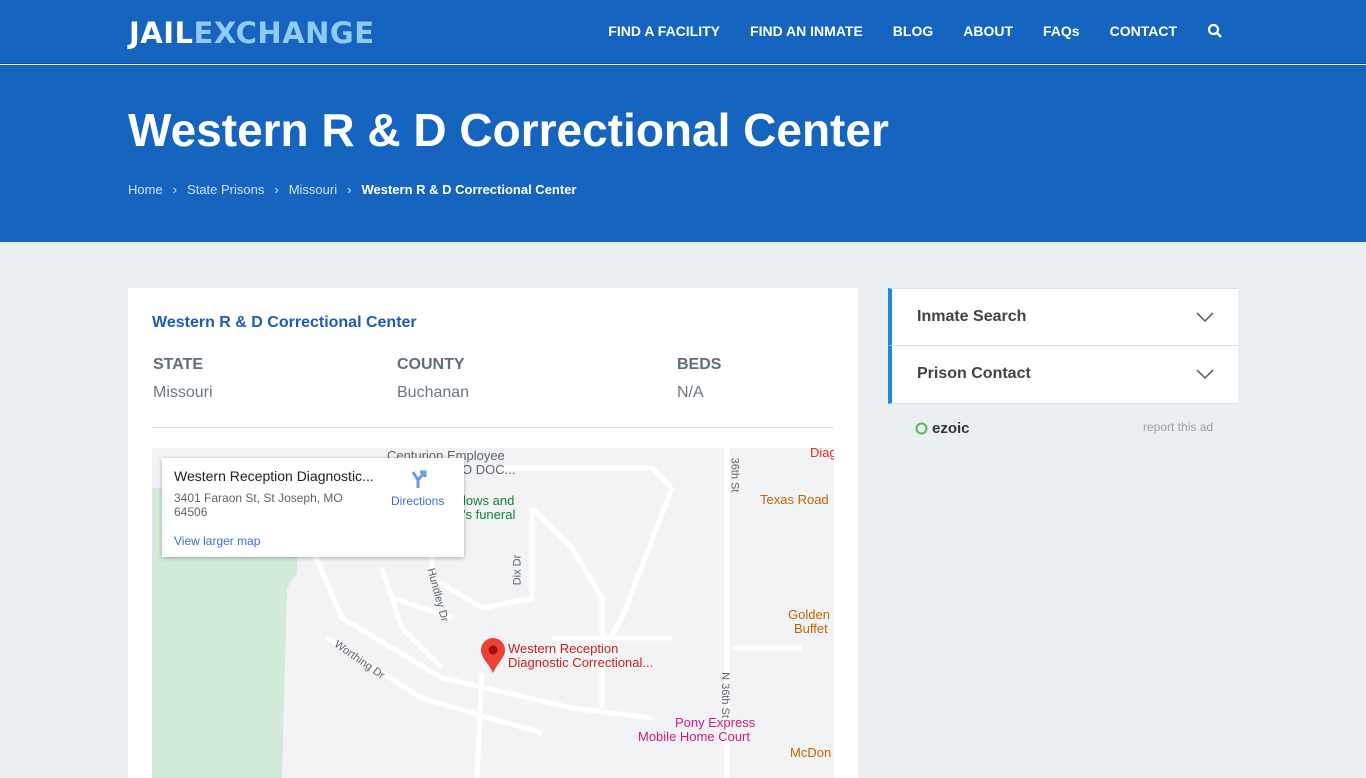 The height and width of the screenshot is (778, 1366). I want to click on breadcrumb-missouri: Missouri, so click(313, 189).